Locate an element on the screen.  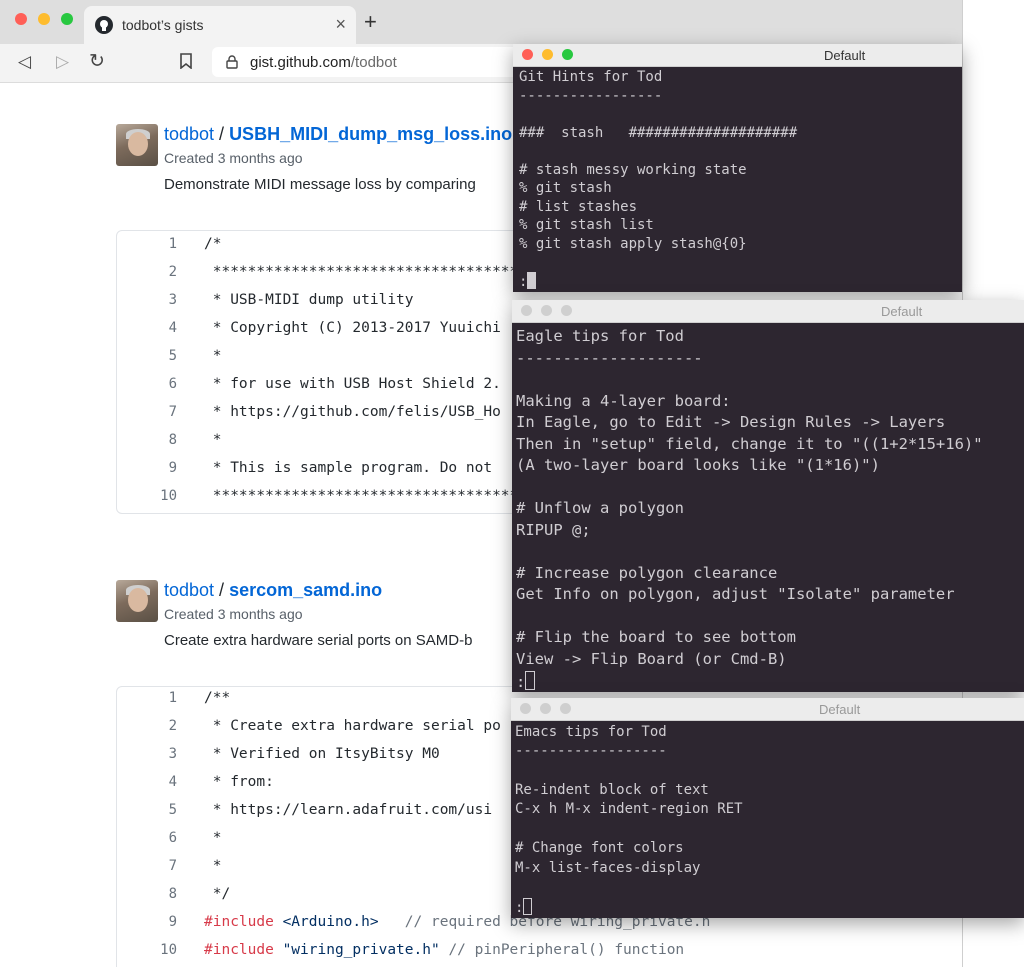
code-text: * This is sample program. Do not is located at coordinates (348, 468).